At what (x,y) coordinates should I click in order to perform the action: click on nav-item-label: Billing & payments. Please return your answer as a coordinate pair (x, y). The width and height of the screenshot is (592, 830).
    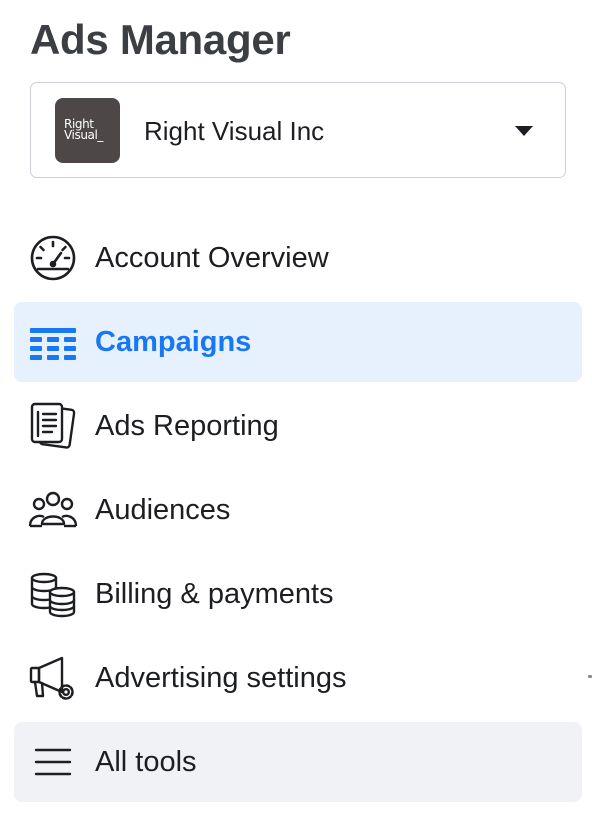
    Looking at the image, I should click on (214, 594).